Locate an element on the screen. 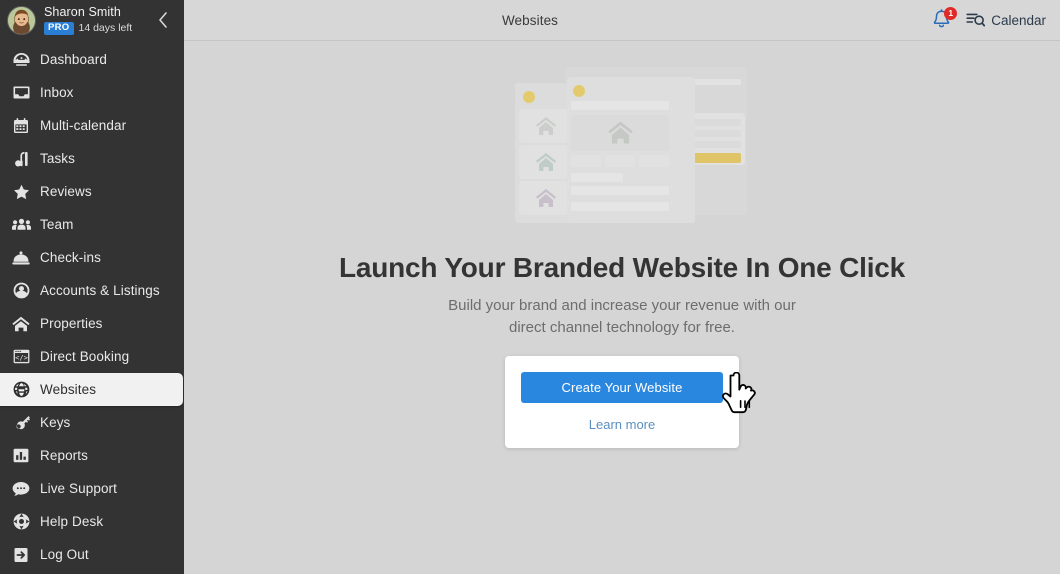 The image size is (1060, 574). sidebar-item-label: Reviews is located at coordinates (66, 191).